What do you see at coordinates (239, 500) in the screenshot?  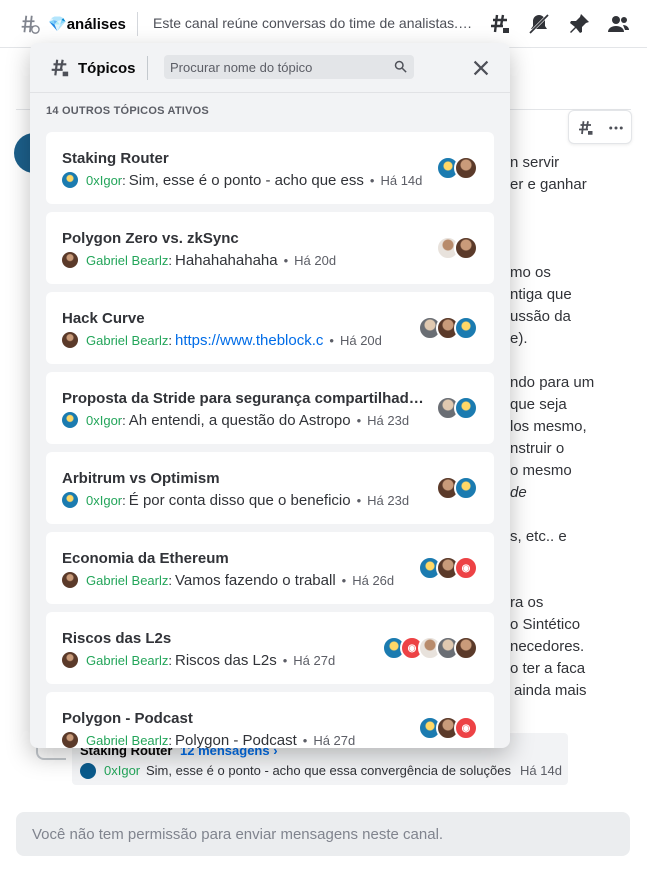 I see `thread-preview-text: É por conta disso que o beneficio` at bounding box center [239, 500].